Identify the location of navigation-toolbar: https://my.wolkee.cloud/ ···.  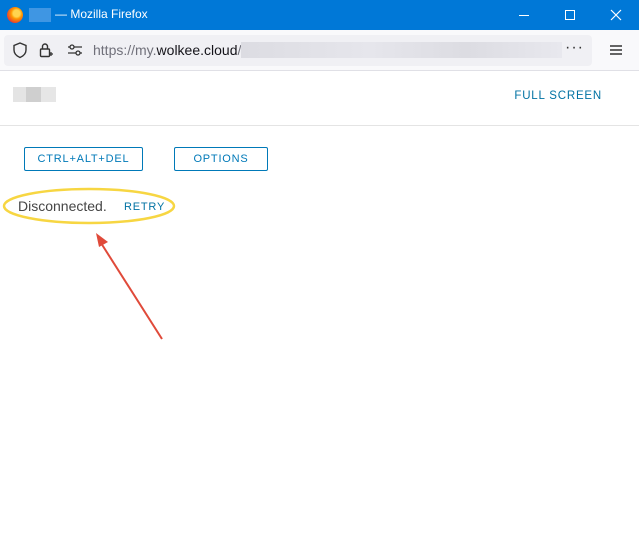
(319, 50).